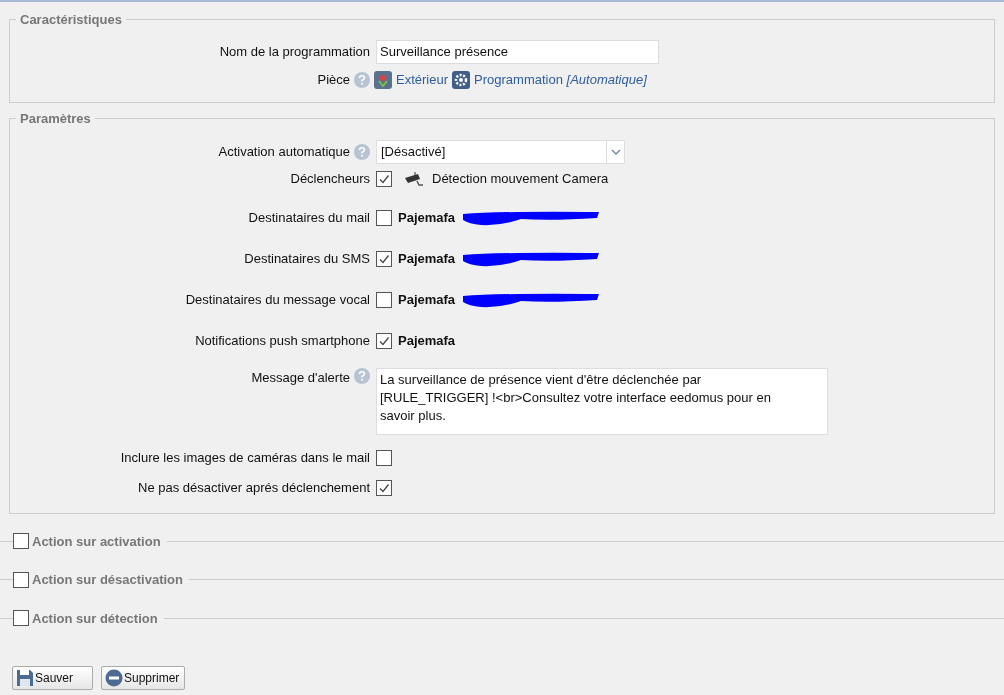  Describe the element at coordinates (383, 79) in the screenshot. I see `room-icon` at that location.